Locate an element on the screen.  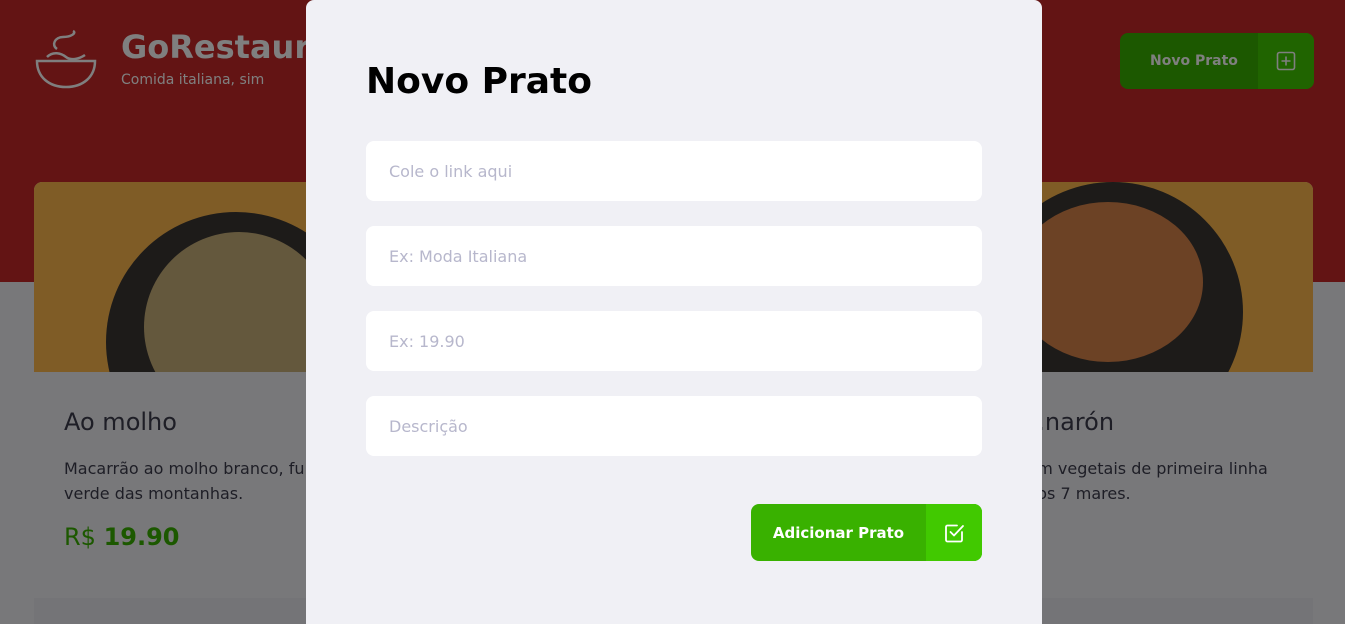
image-link-input is located at coordinates (674, 171).